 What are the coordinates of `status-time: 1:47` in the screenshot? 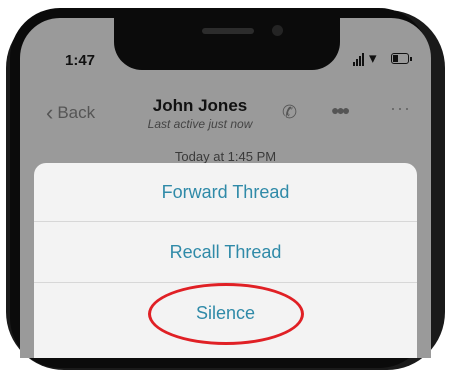 It's located at (80, 60).